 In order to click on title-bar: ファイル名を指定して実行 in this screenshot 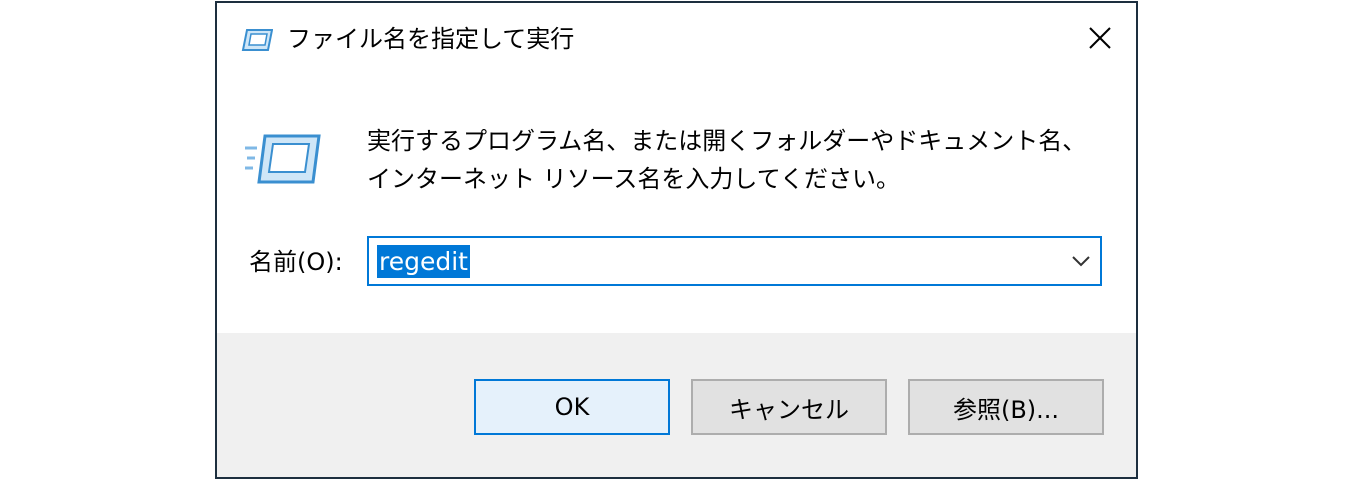, I will do `click(676, 39)`.